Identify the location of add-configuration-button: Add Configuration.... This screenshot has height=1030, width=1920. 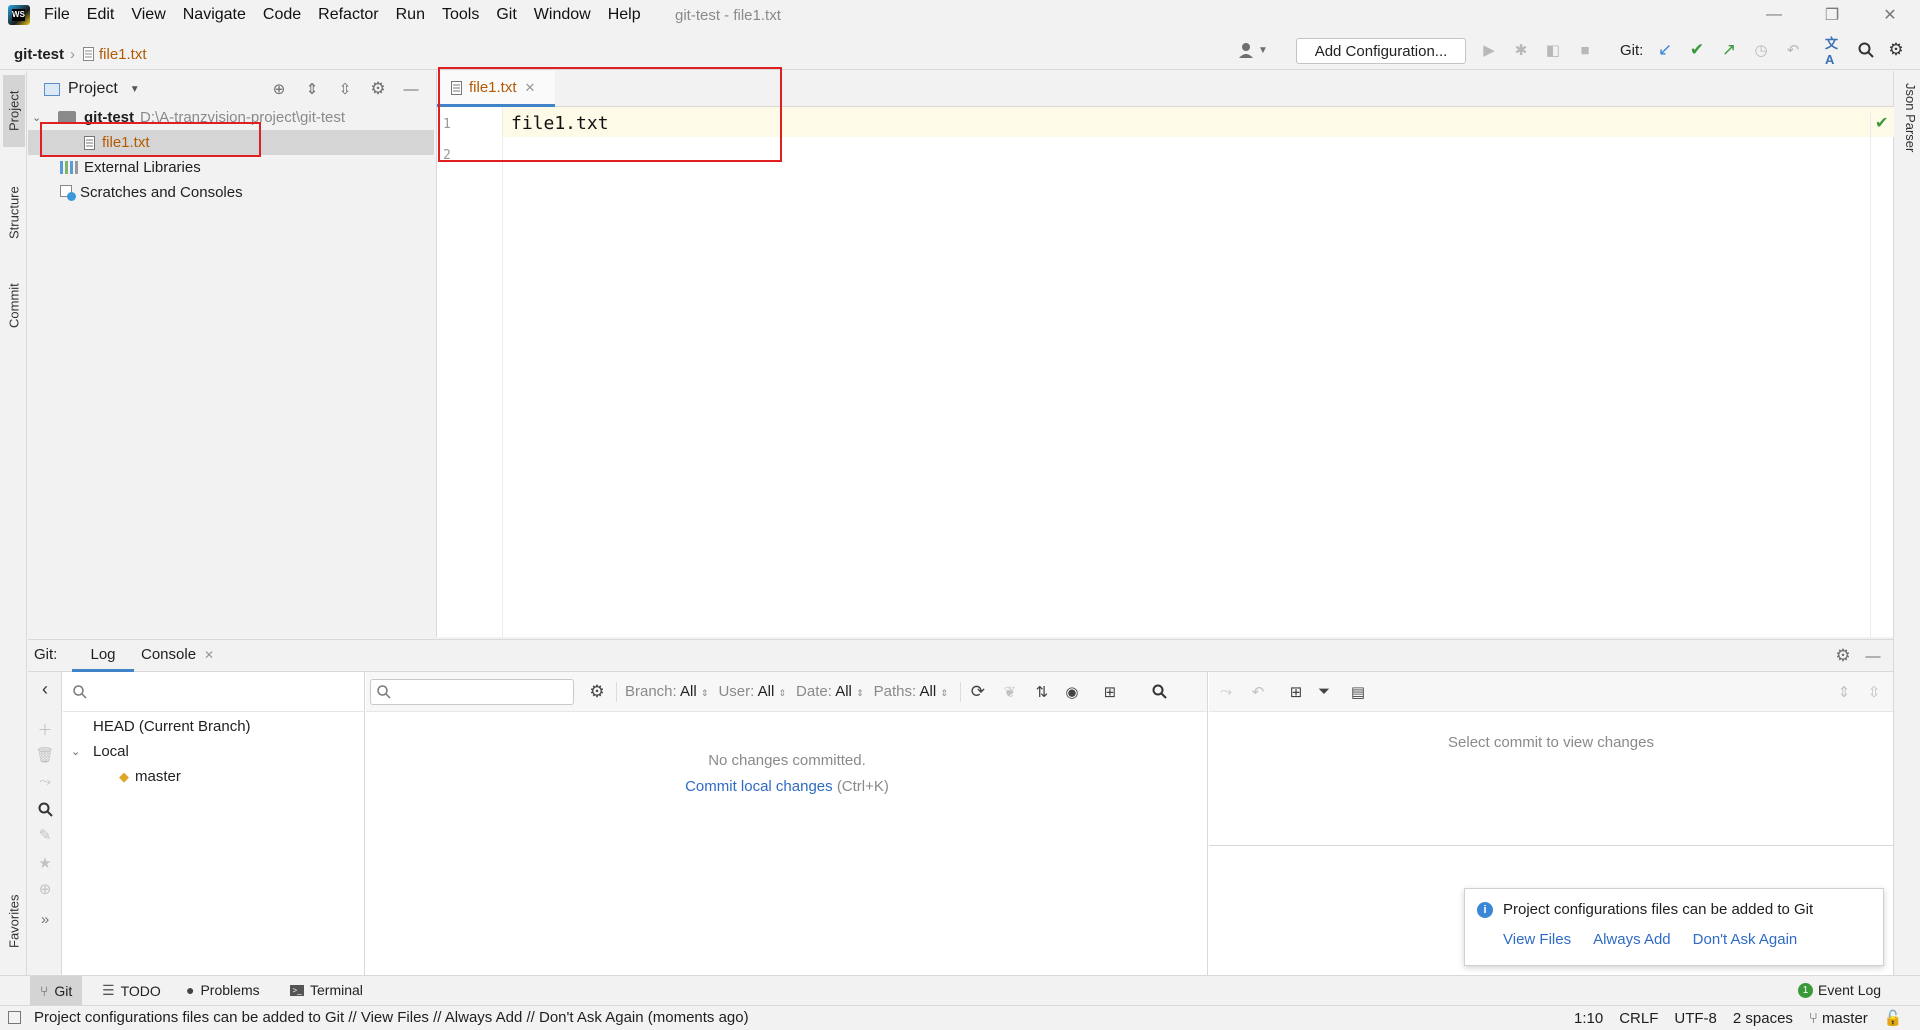
(1381, 51).